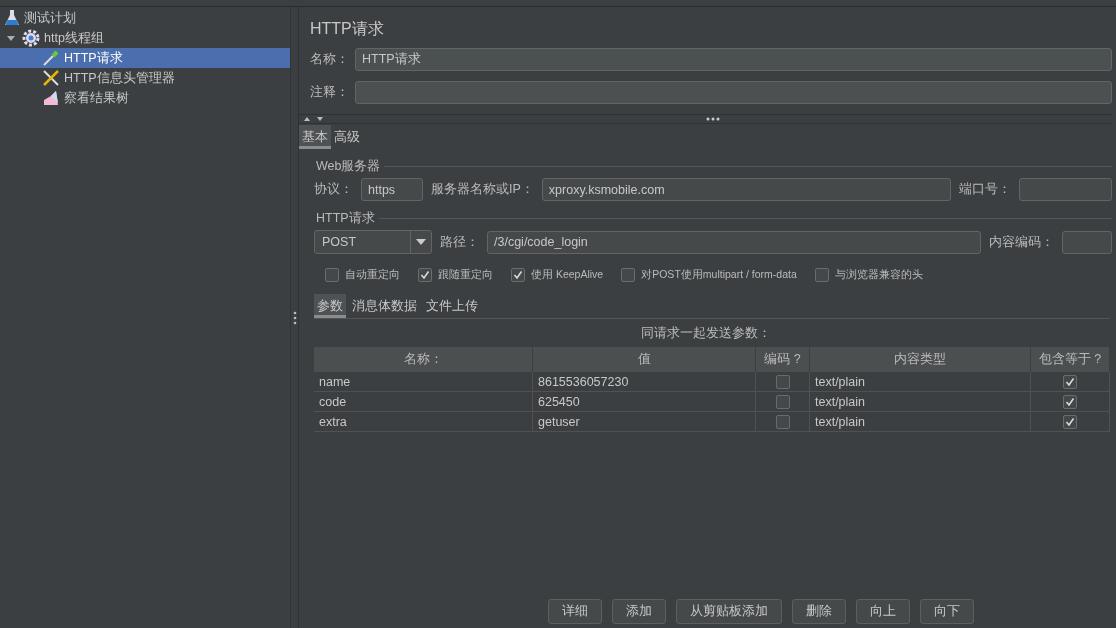  What do you see at coordinates (574, 611) in the screenshot?
I see `action-button: 详细` at bounding box center [574, 611].